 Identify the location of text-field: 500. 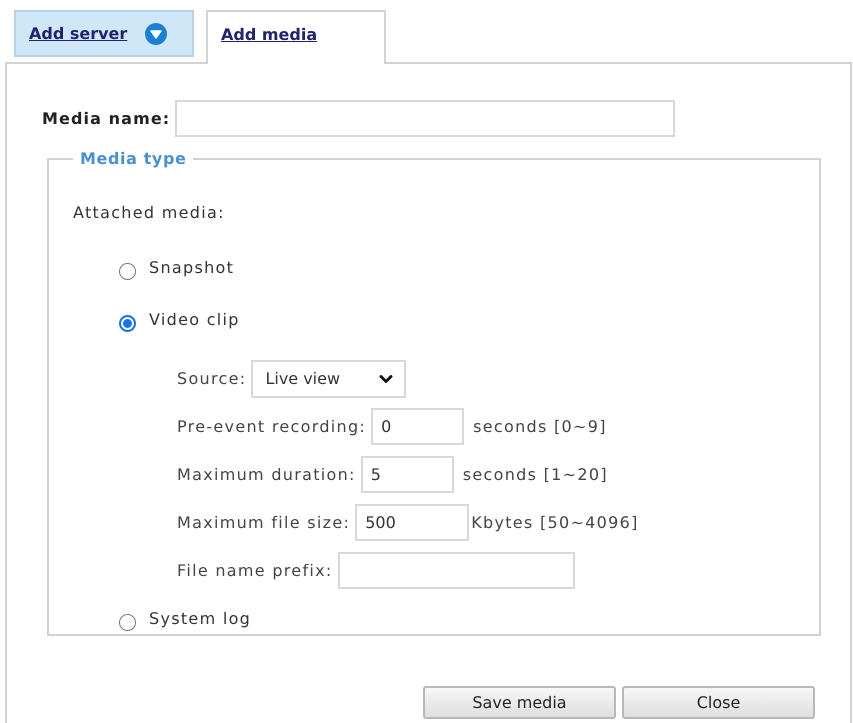
(412, 522).